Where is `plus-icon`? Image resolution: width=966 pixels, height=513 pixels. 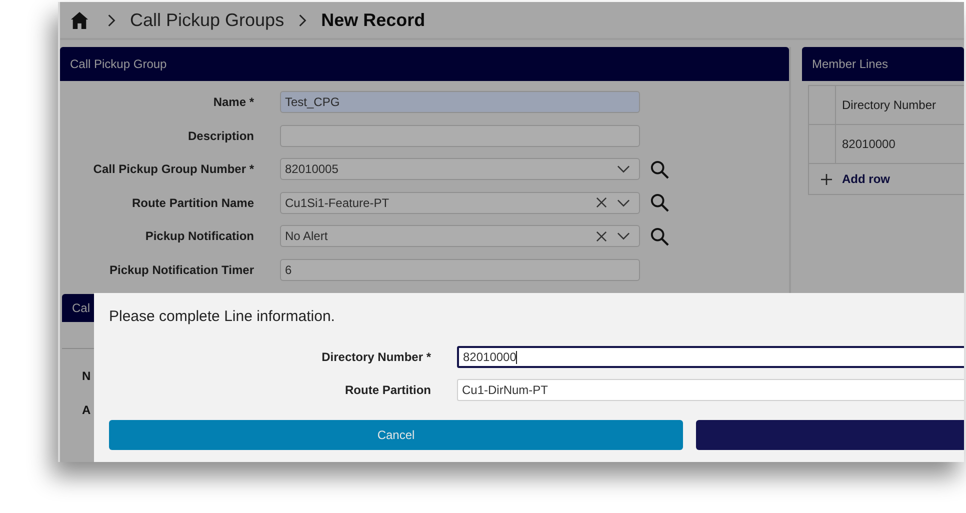 plus-icon is located at coordinates (826, 179).